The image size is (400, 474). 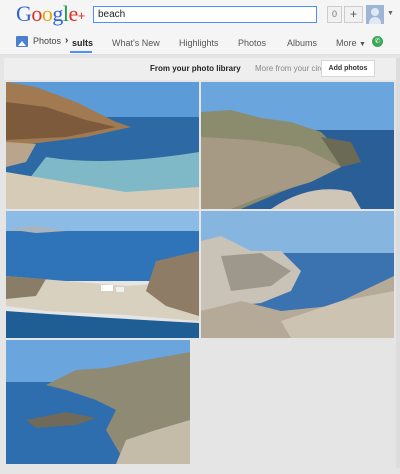 I want to click on add-photos-button: Add photos, so click(x=348, y=68).